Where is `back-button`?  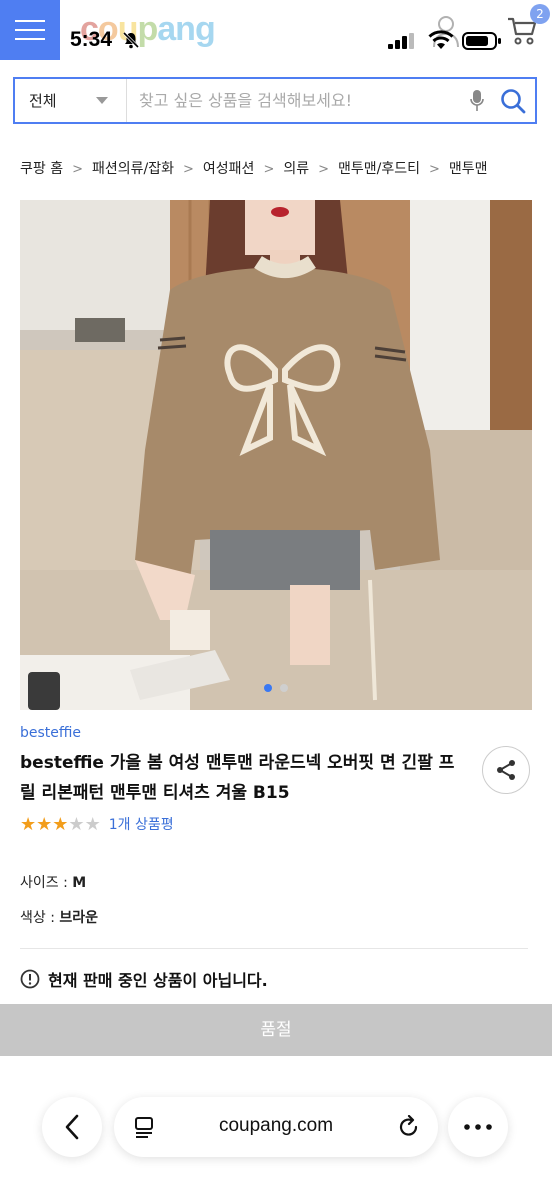
back-button is located at coordinates (72, 1127).